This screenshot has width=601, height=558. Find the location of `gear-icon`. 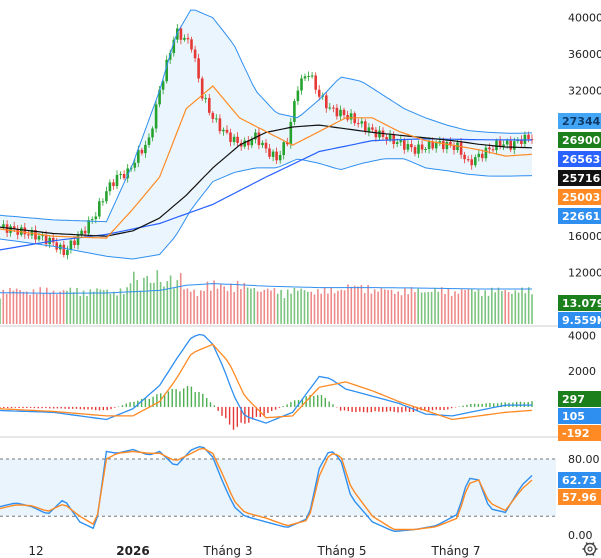

gear-icon is located at coordinates (590, 549).